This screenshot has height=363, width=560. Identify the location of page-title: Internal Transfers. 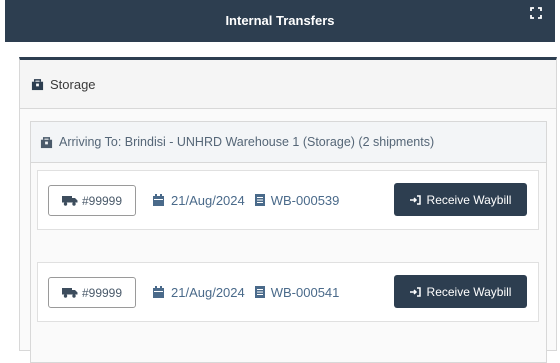
(280, 20).